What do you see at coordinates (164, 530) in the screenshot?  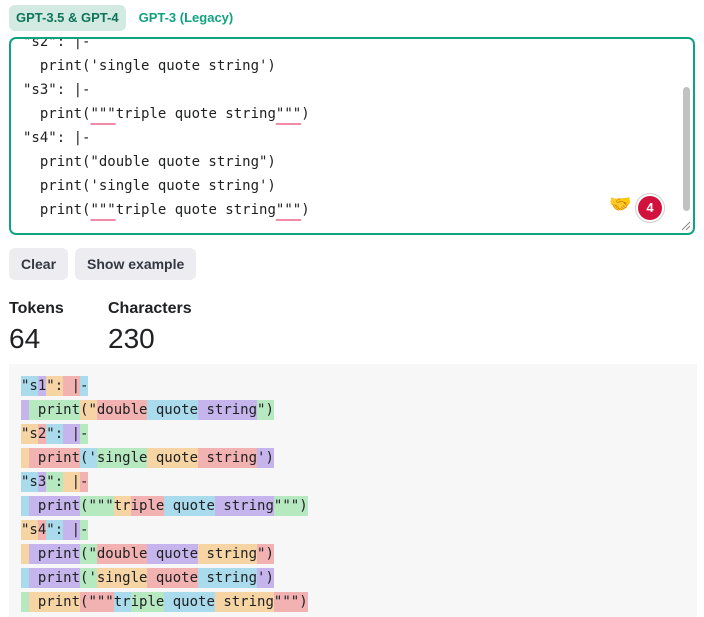 I see `token-line: "s4": |-` at bounding box center [164, 530].